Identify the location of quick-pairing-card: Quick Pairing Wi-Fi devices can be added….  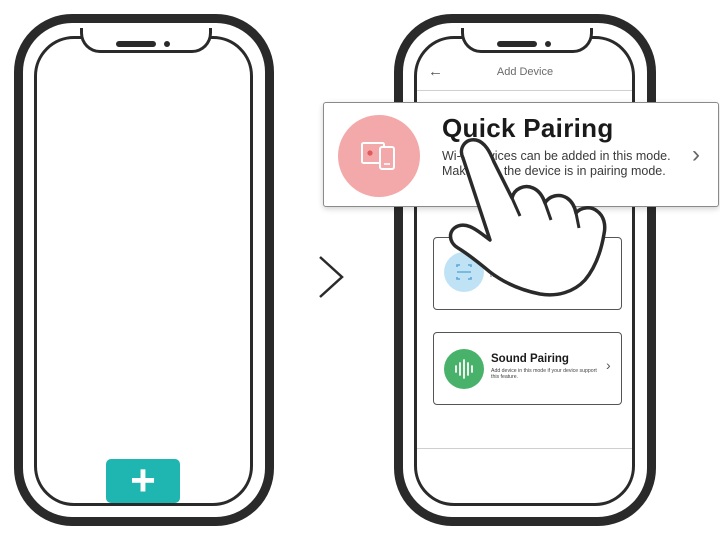
(521, 154).